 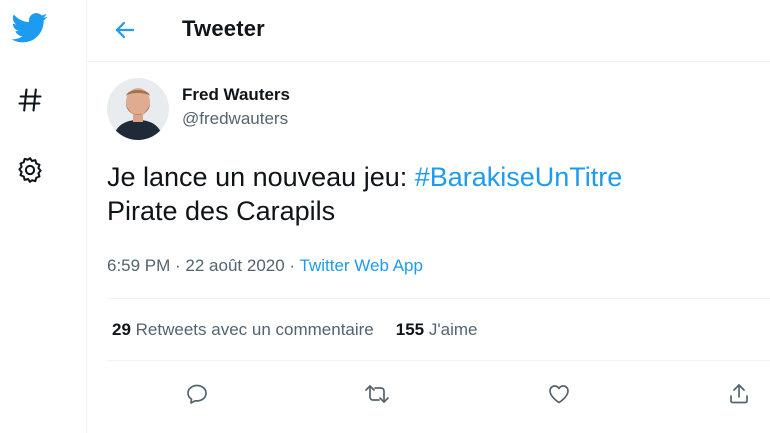 I want to click on left-nav, so click(x=43, y=216).